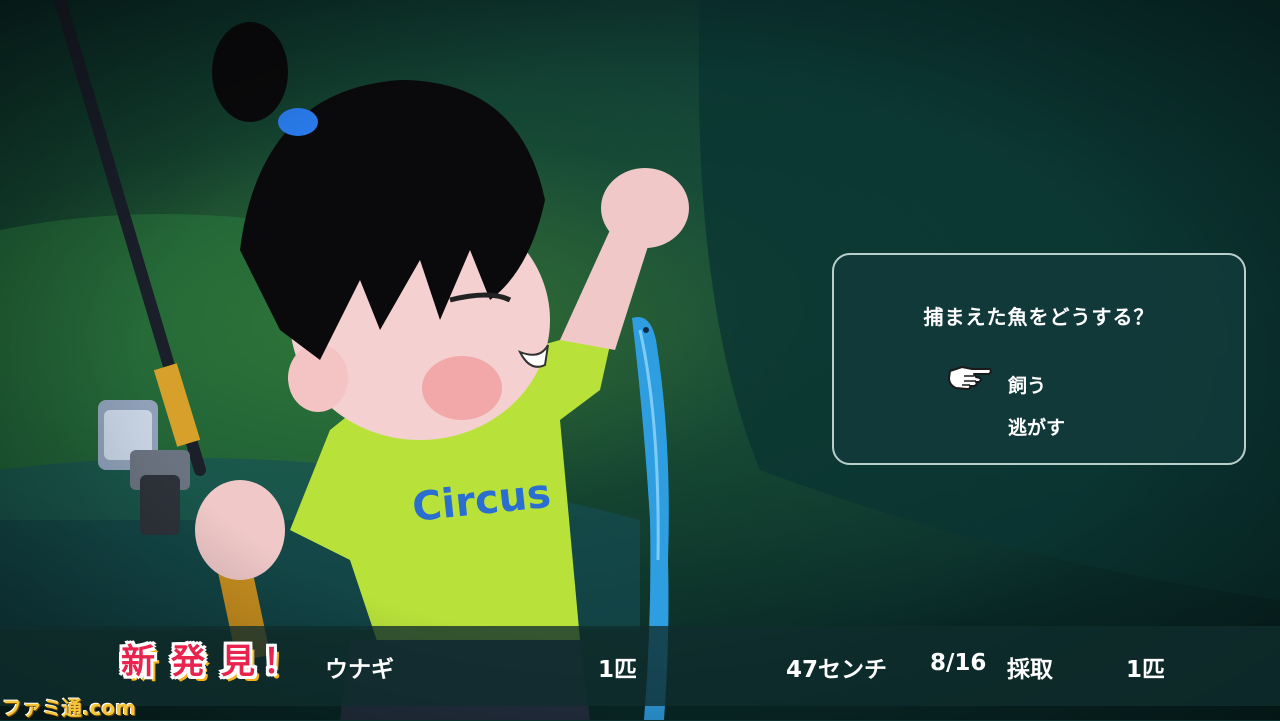  Describe the element at coordinates (1146, 670) in the screenshot. I see `collected-count: 1匹` at that location.